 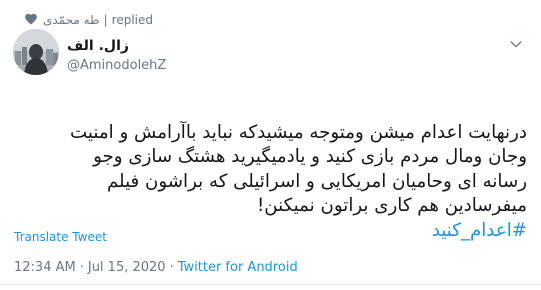 I want to click on divider, so click(x=270, y=284).